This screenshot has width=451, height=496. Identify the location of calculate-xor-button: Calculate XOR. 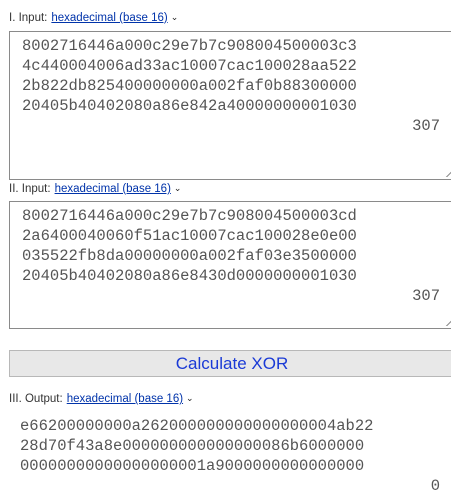
(230, 363).